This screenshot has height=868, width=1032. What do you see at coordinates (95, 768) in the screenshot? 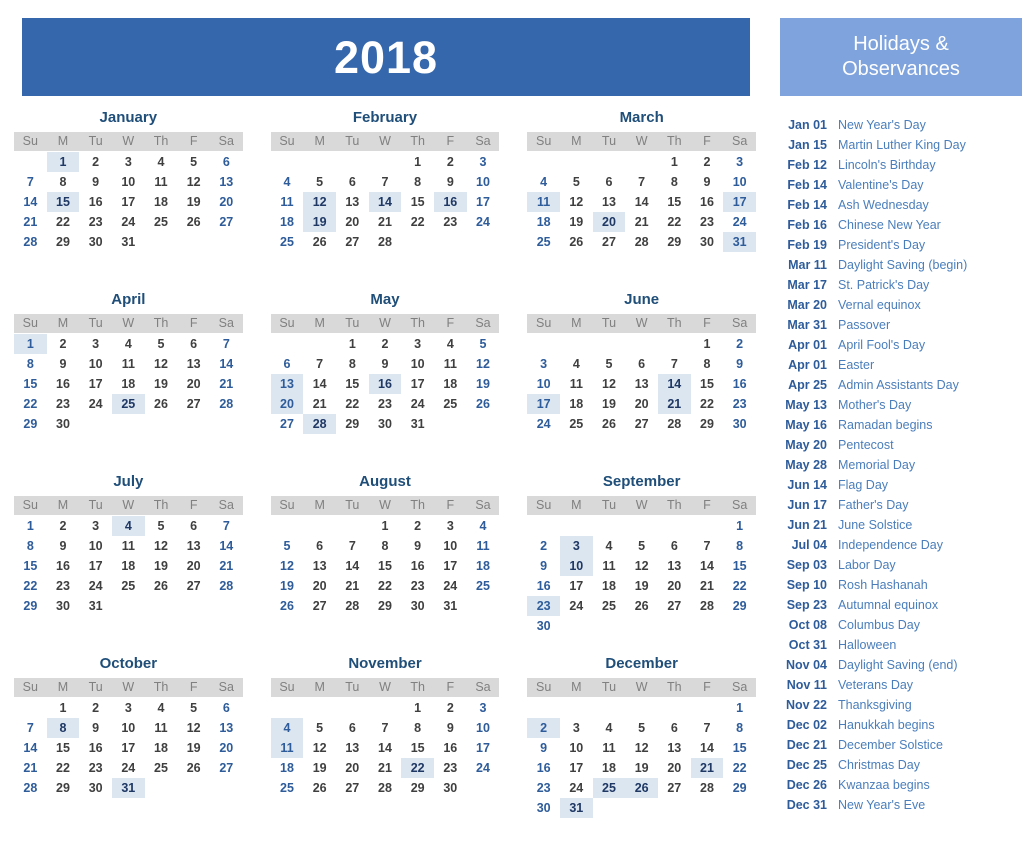
I see `day-cell: 23` at bounding box center [95, 768].